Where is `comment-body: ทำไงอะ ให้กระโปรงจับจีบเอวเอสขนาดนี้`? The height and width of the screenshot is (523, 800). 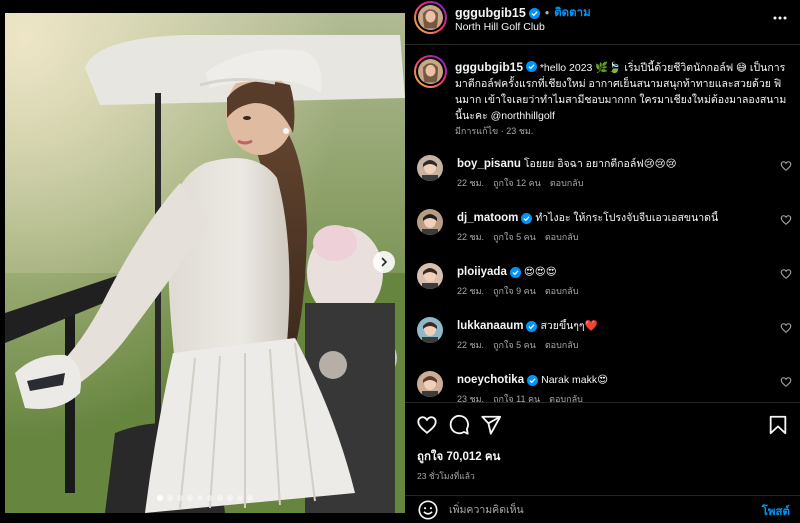
comment-body: ทำไงอะ ให้กระโปรงจับจีบเอวเอสขนาดนี้ is located at coordinates (627, 218).